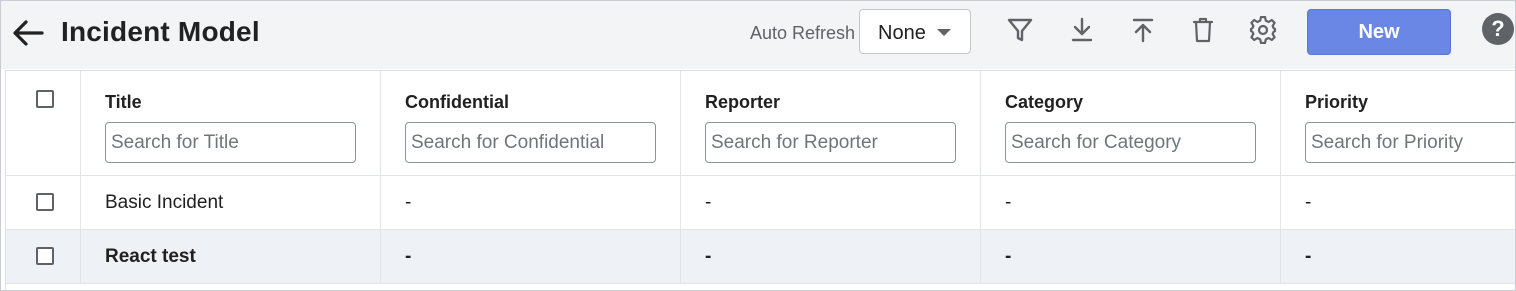  I want to click on new-button: New, so click(1379, 32).